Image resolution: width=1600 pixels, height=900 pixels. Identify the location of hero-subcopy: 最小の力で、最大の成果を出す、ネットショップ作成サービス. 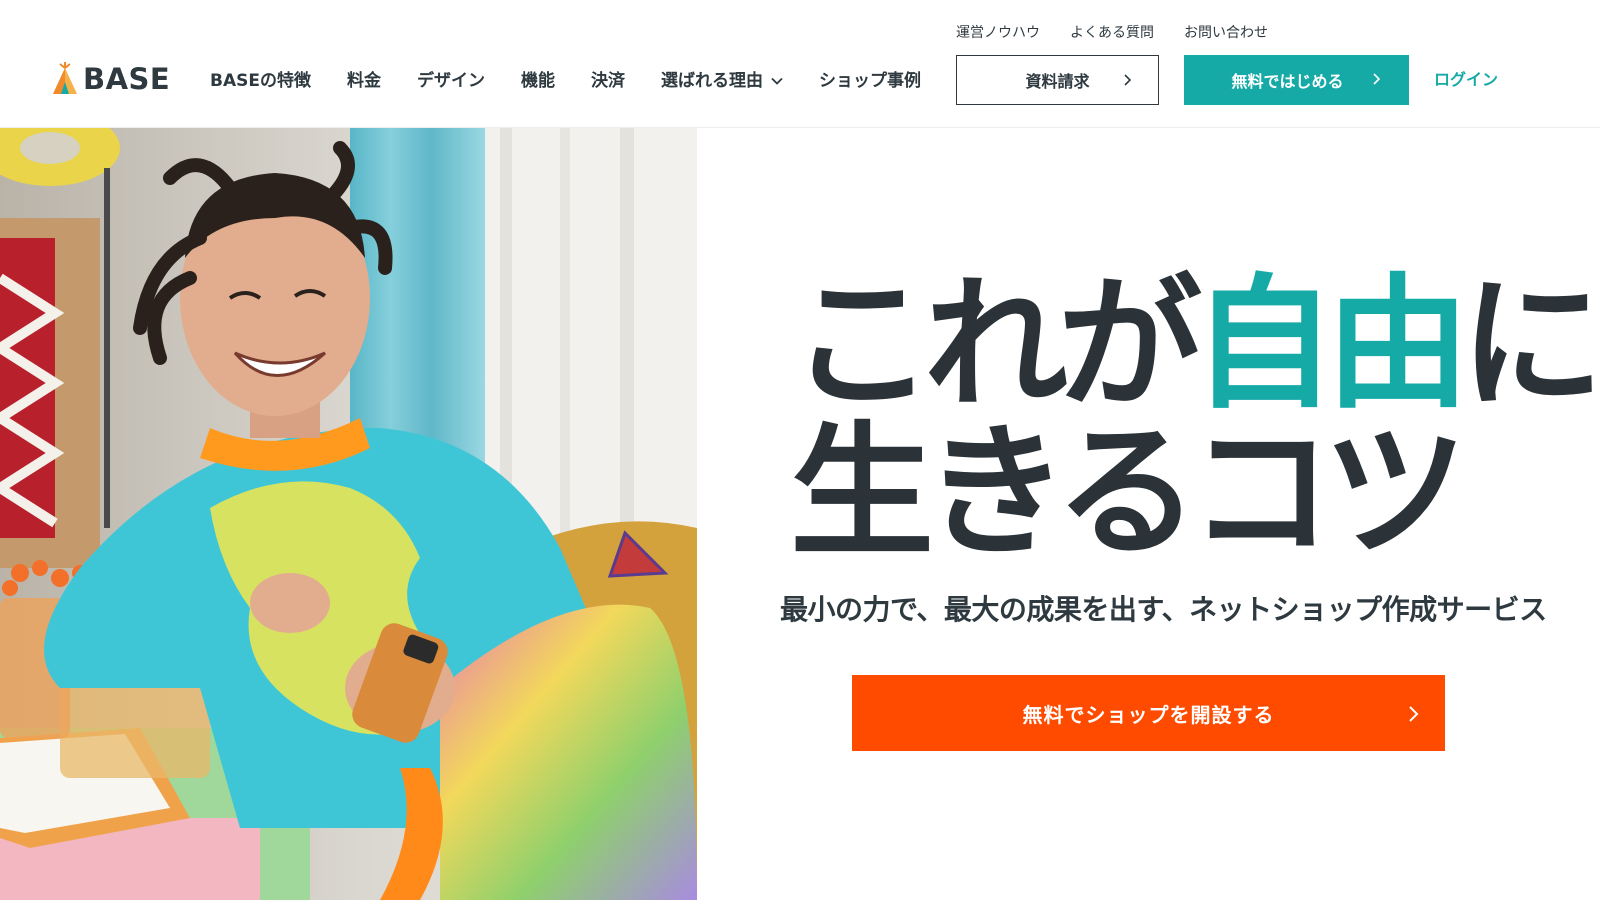
(1163, 609).